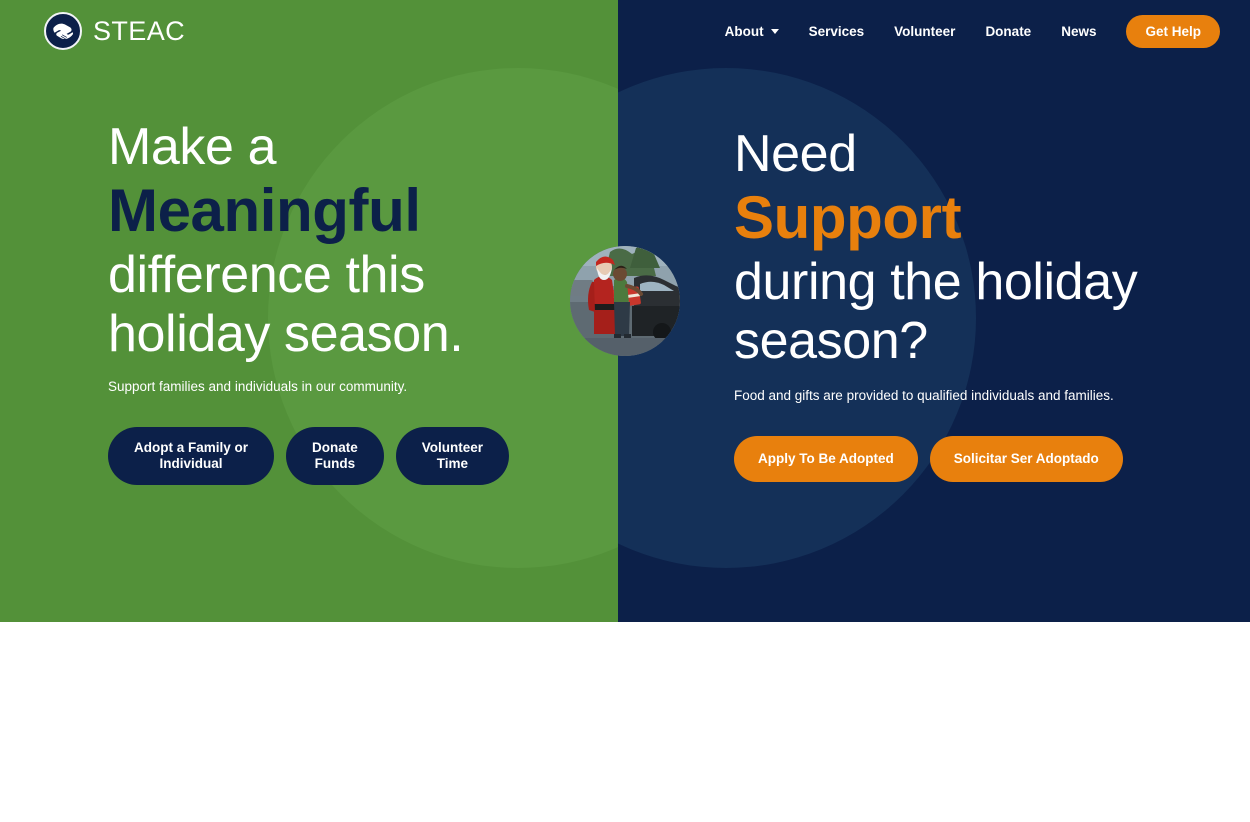 The height and width of the screenshot is (822, 1250). I want to click on get-help-button: Get Help, so click(1173, 31).